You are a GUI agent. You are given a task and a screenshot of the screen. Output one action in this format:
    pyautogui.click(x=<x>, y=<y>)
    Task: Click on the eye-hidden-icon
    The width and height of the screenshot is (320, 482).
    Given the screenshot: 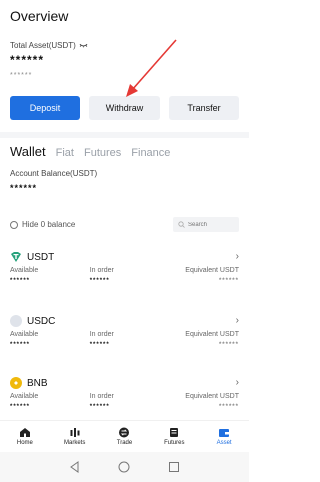 What is the action you would take?
    pyautogui.click(x=83, y=45)
    